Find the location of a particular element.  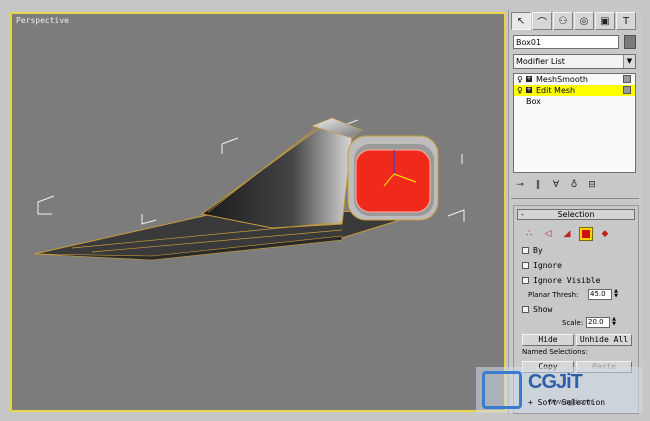

rollout-title: Selection is located at coordinates (576, 214).